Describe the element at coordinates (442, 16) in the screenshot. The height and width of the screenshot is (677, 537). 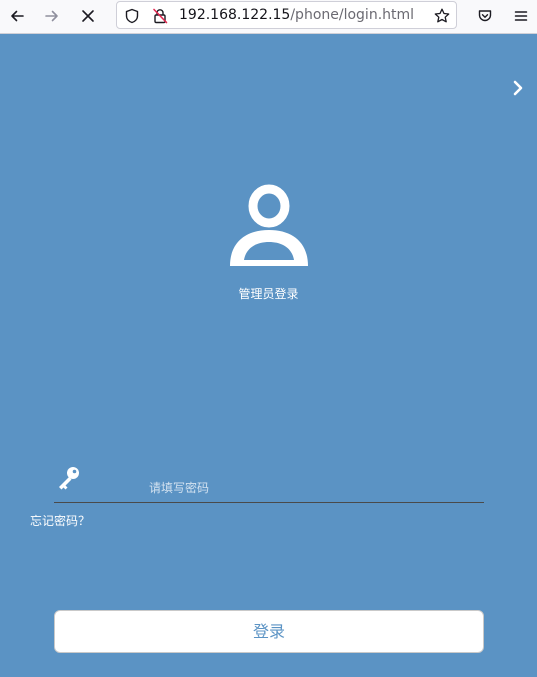
I see `bookmark-star-icon` at that location.